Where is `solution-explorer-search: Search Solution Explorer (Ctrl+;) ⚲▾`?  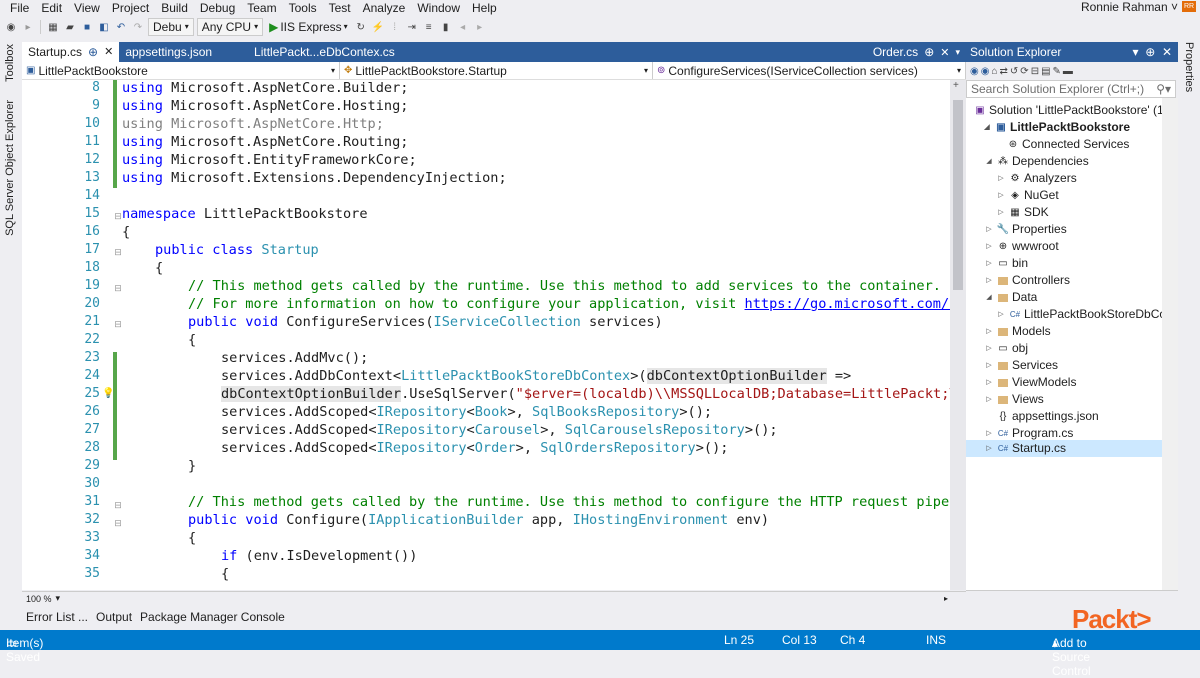
solution-explorer-search: Search Solution Explorer (Ctrl+;) ⚲▾ is located at coordinates (1071, 89).